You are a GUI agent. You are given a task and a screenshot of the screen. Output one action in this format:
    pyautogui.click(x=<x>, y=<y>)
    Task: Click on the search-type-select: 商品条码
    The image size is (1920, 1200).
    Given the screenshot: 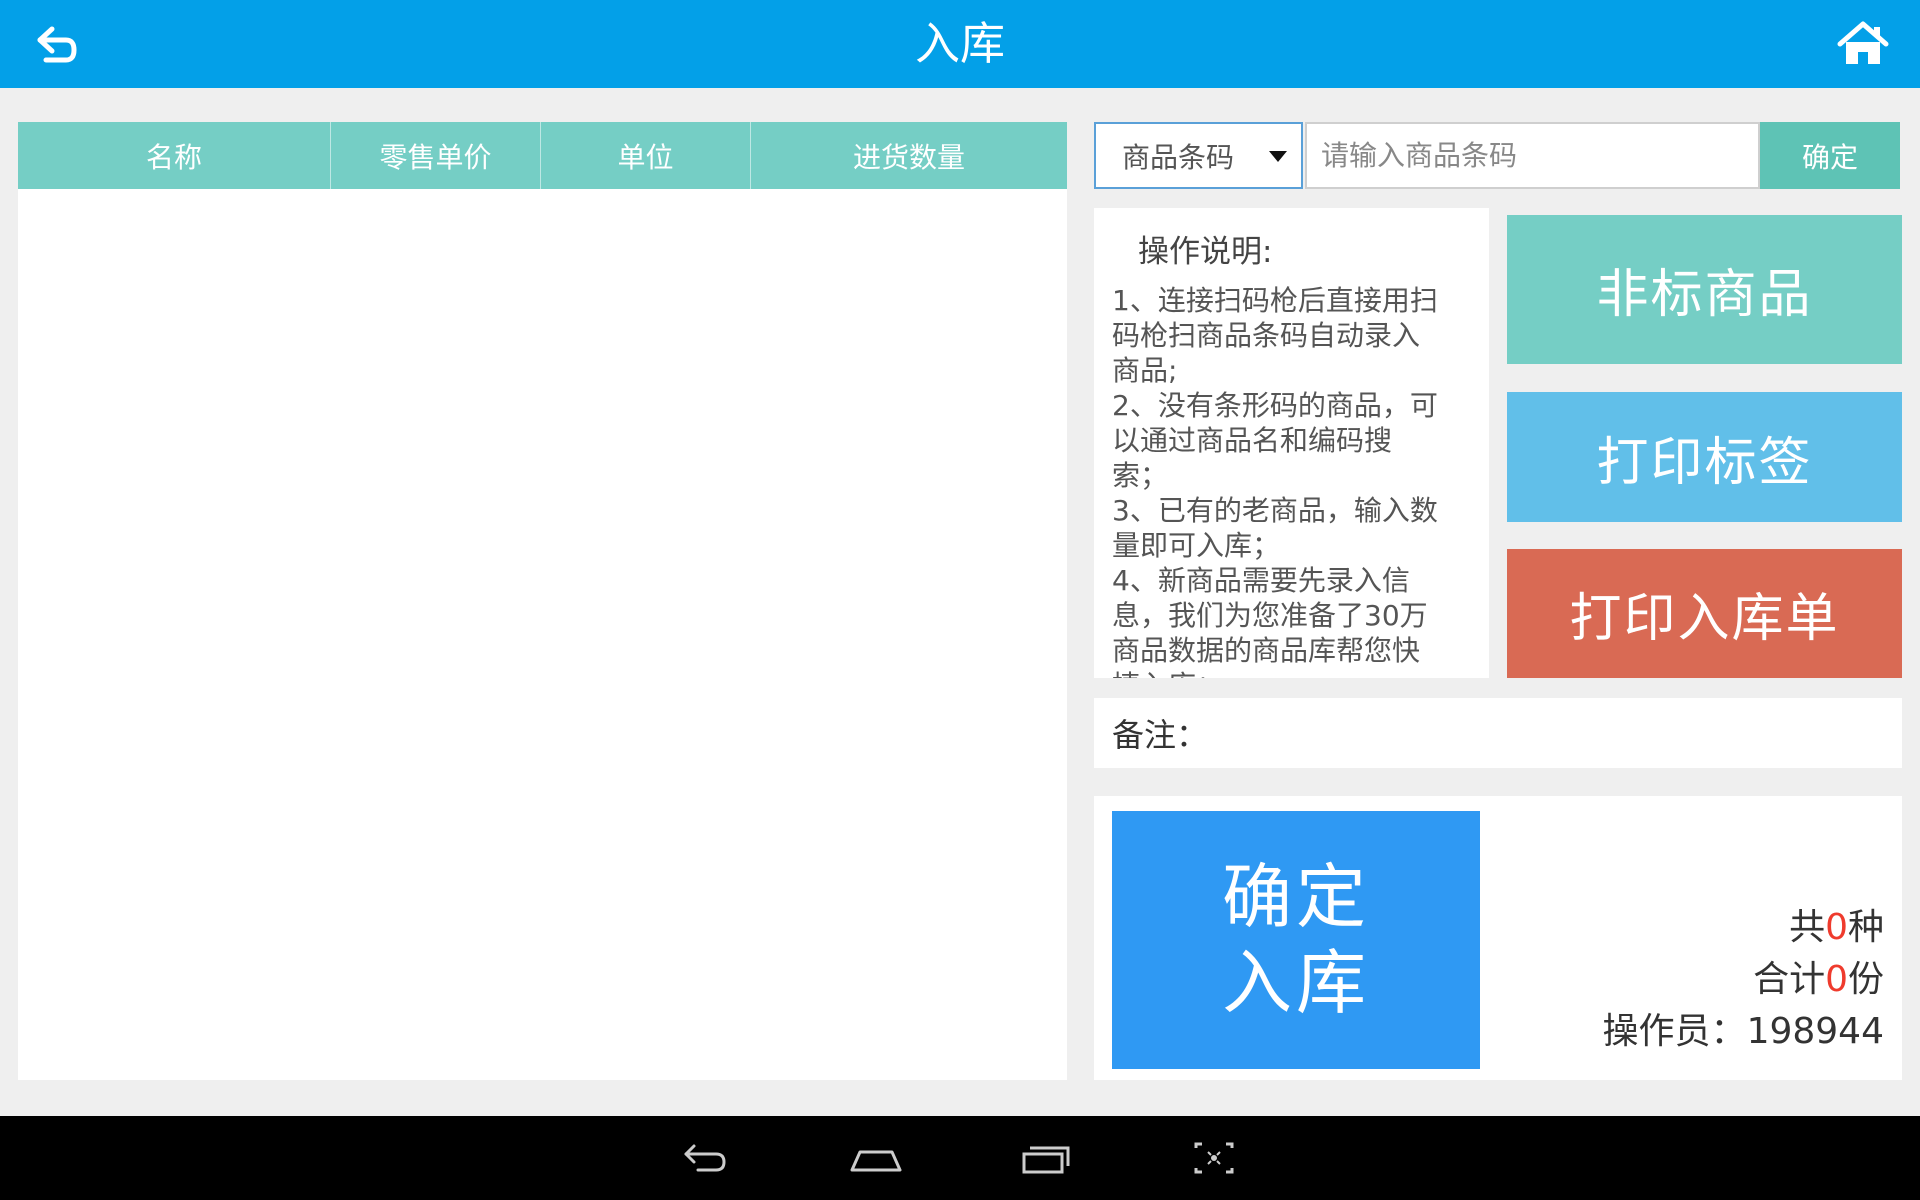 What is the action you would take?
    pyautogui.click(x=1198, y=155)
    